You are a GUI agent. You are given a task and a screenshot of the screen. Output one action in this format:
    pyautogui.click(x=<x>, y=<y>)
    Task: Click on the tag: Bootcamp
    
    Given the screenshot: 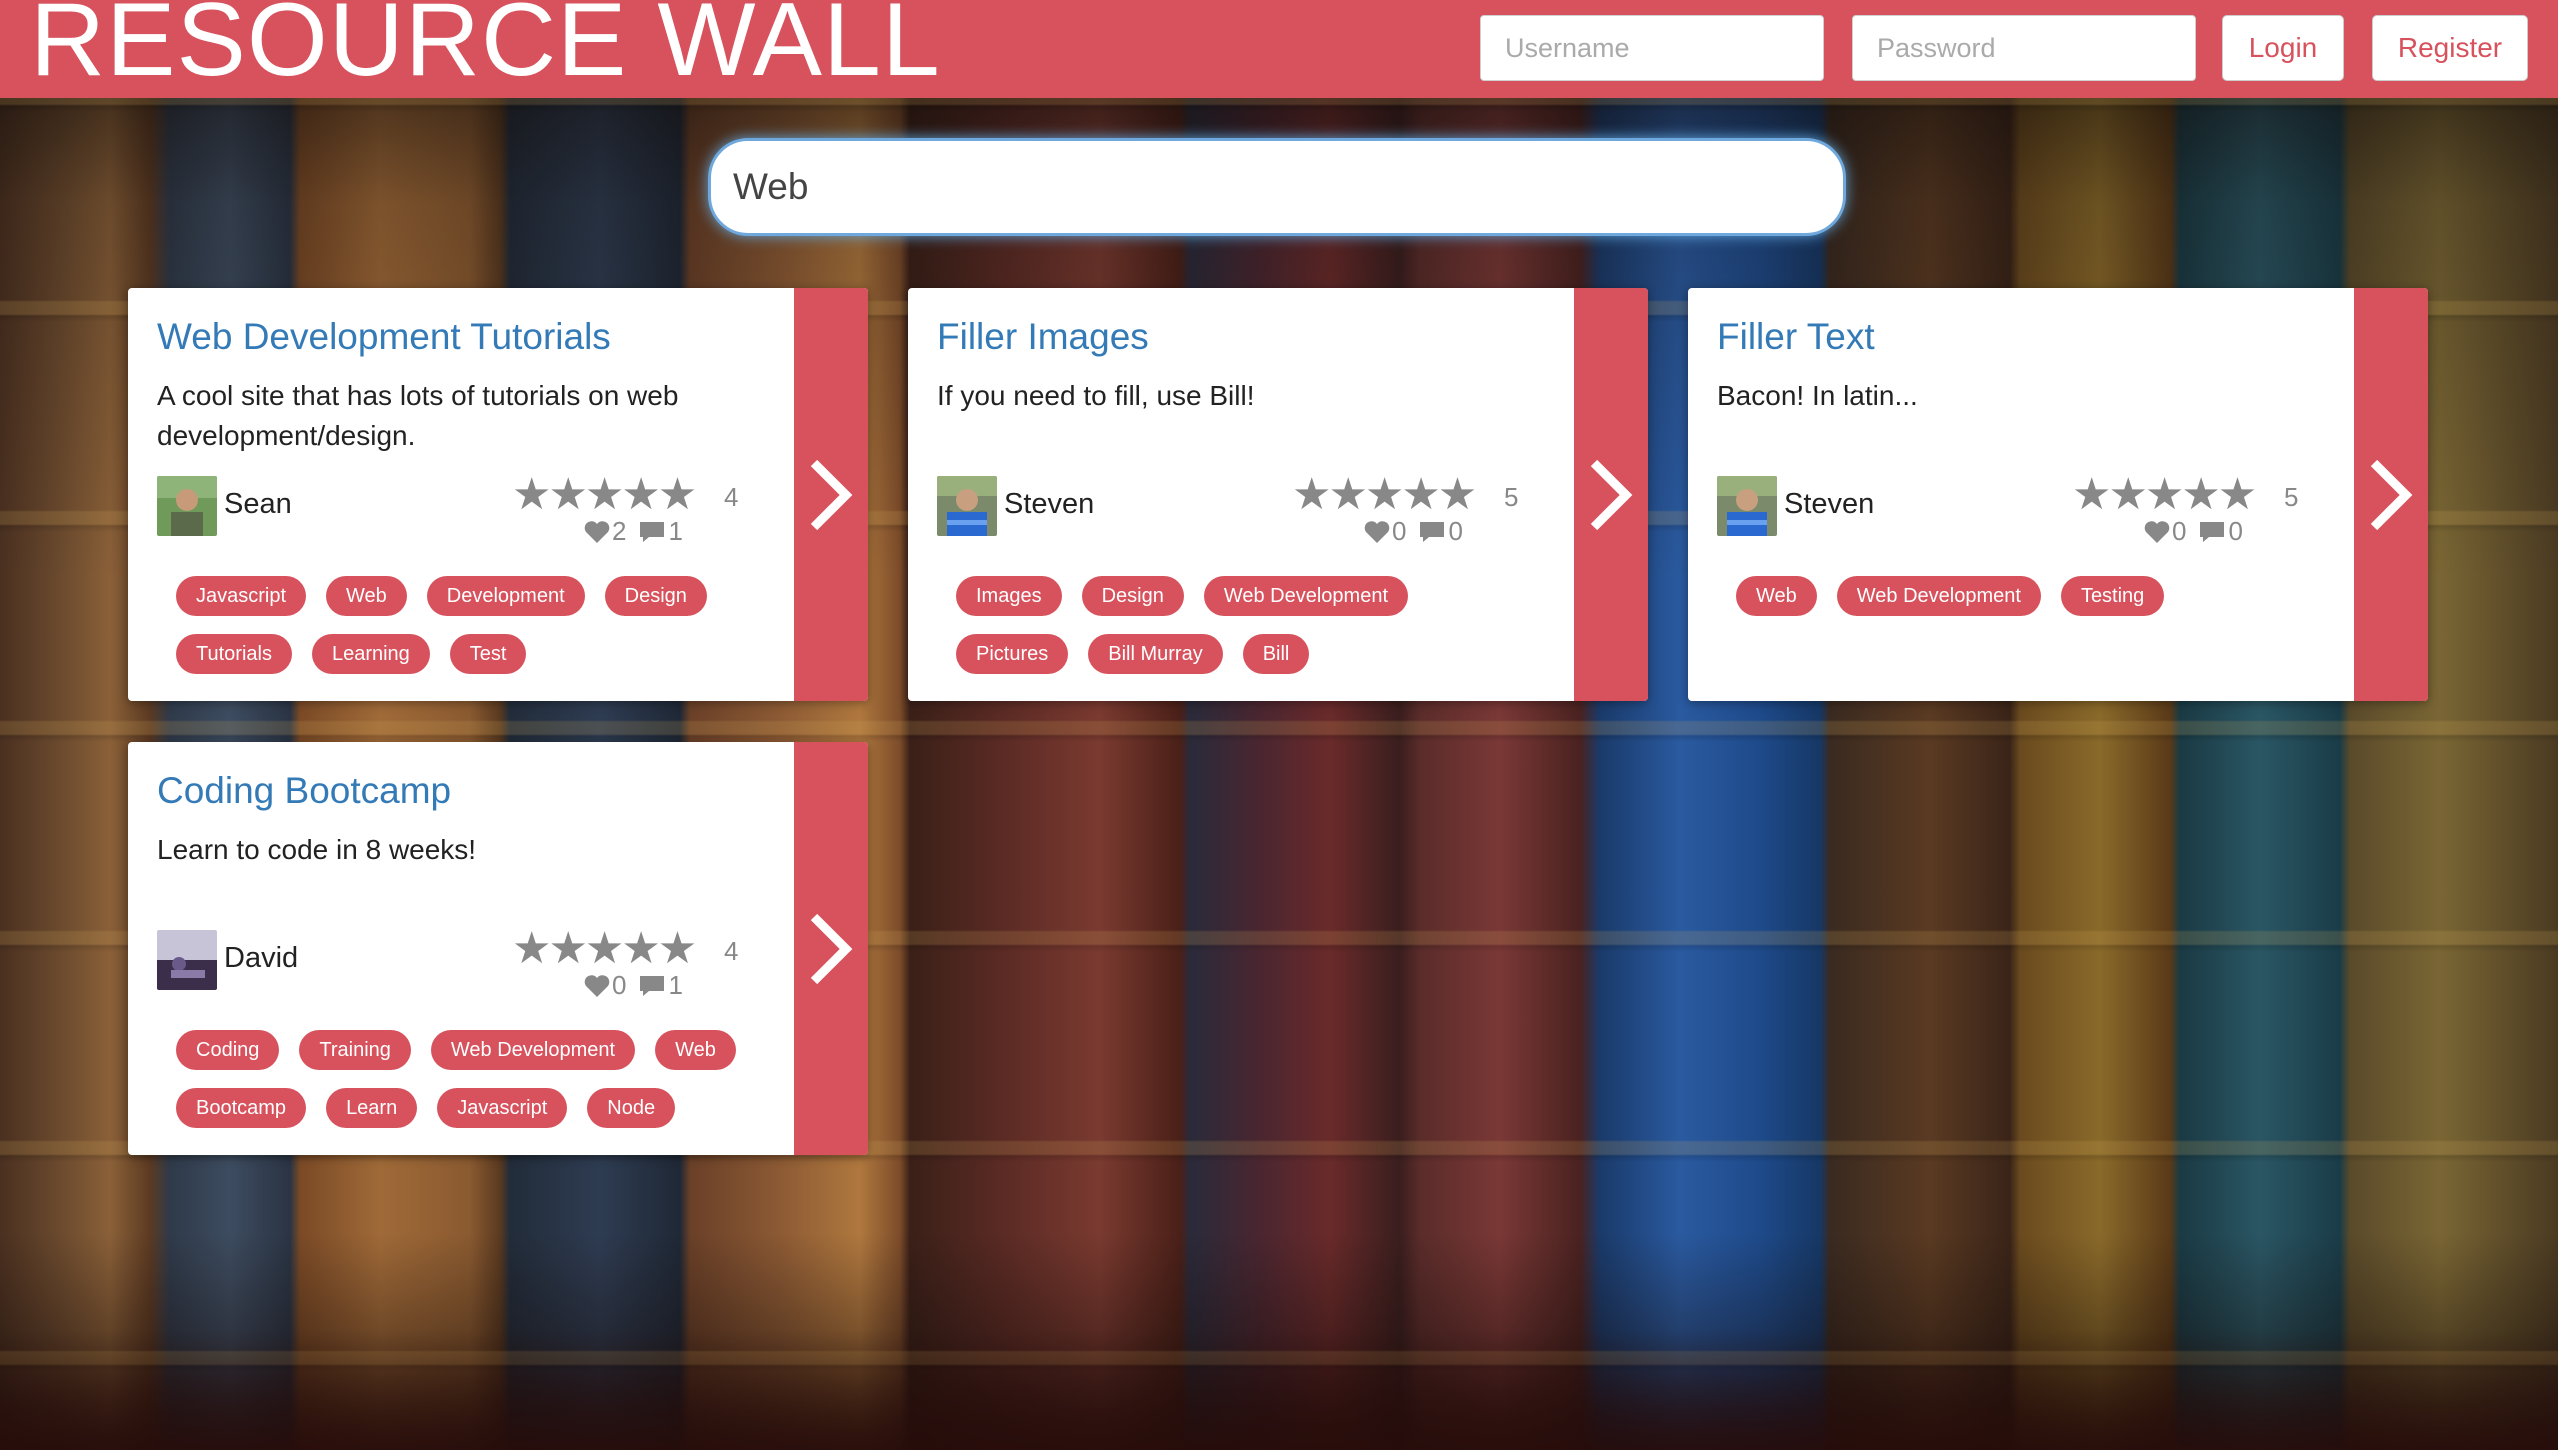 What is the action you would take?
    pyautogui.click(x=241, y=1108)
    